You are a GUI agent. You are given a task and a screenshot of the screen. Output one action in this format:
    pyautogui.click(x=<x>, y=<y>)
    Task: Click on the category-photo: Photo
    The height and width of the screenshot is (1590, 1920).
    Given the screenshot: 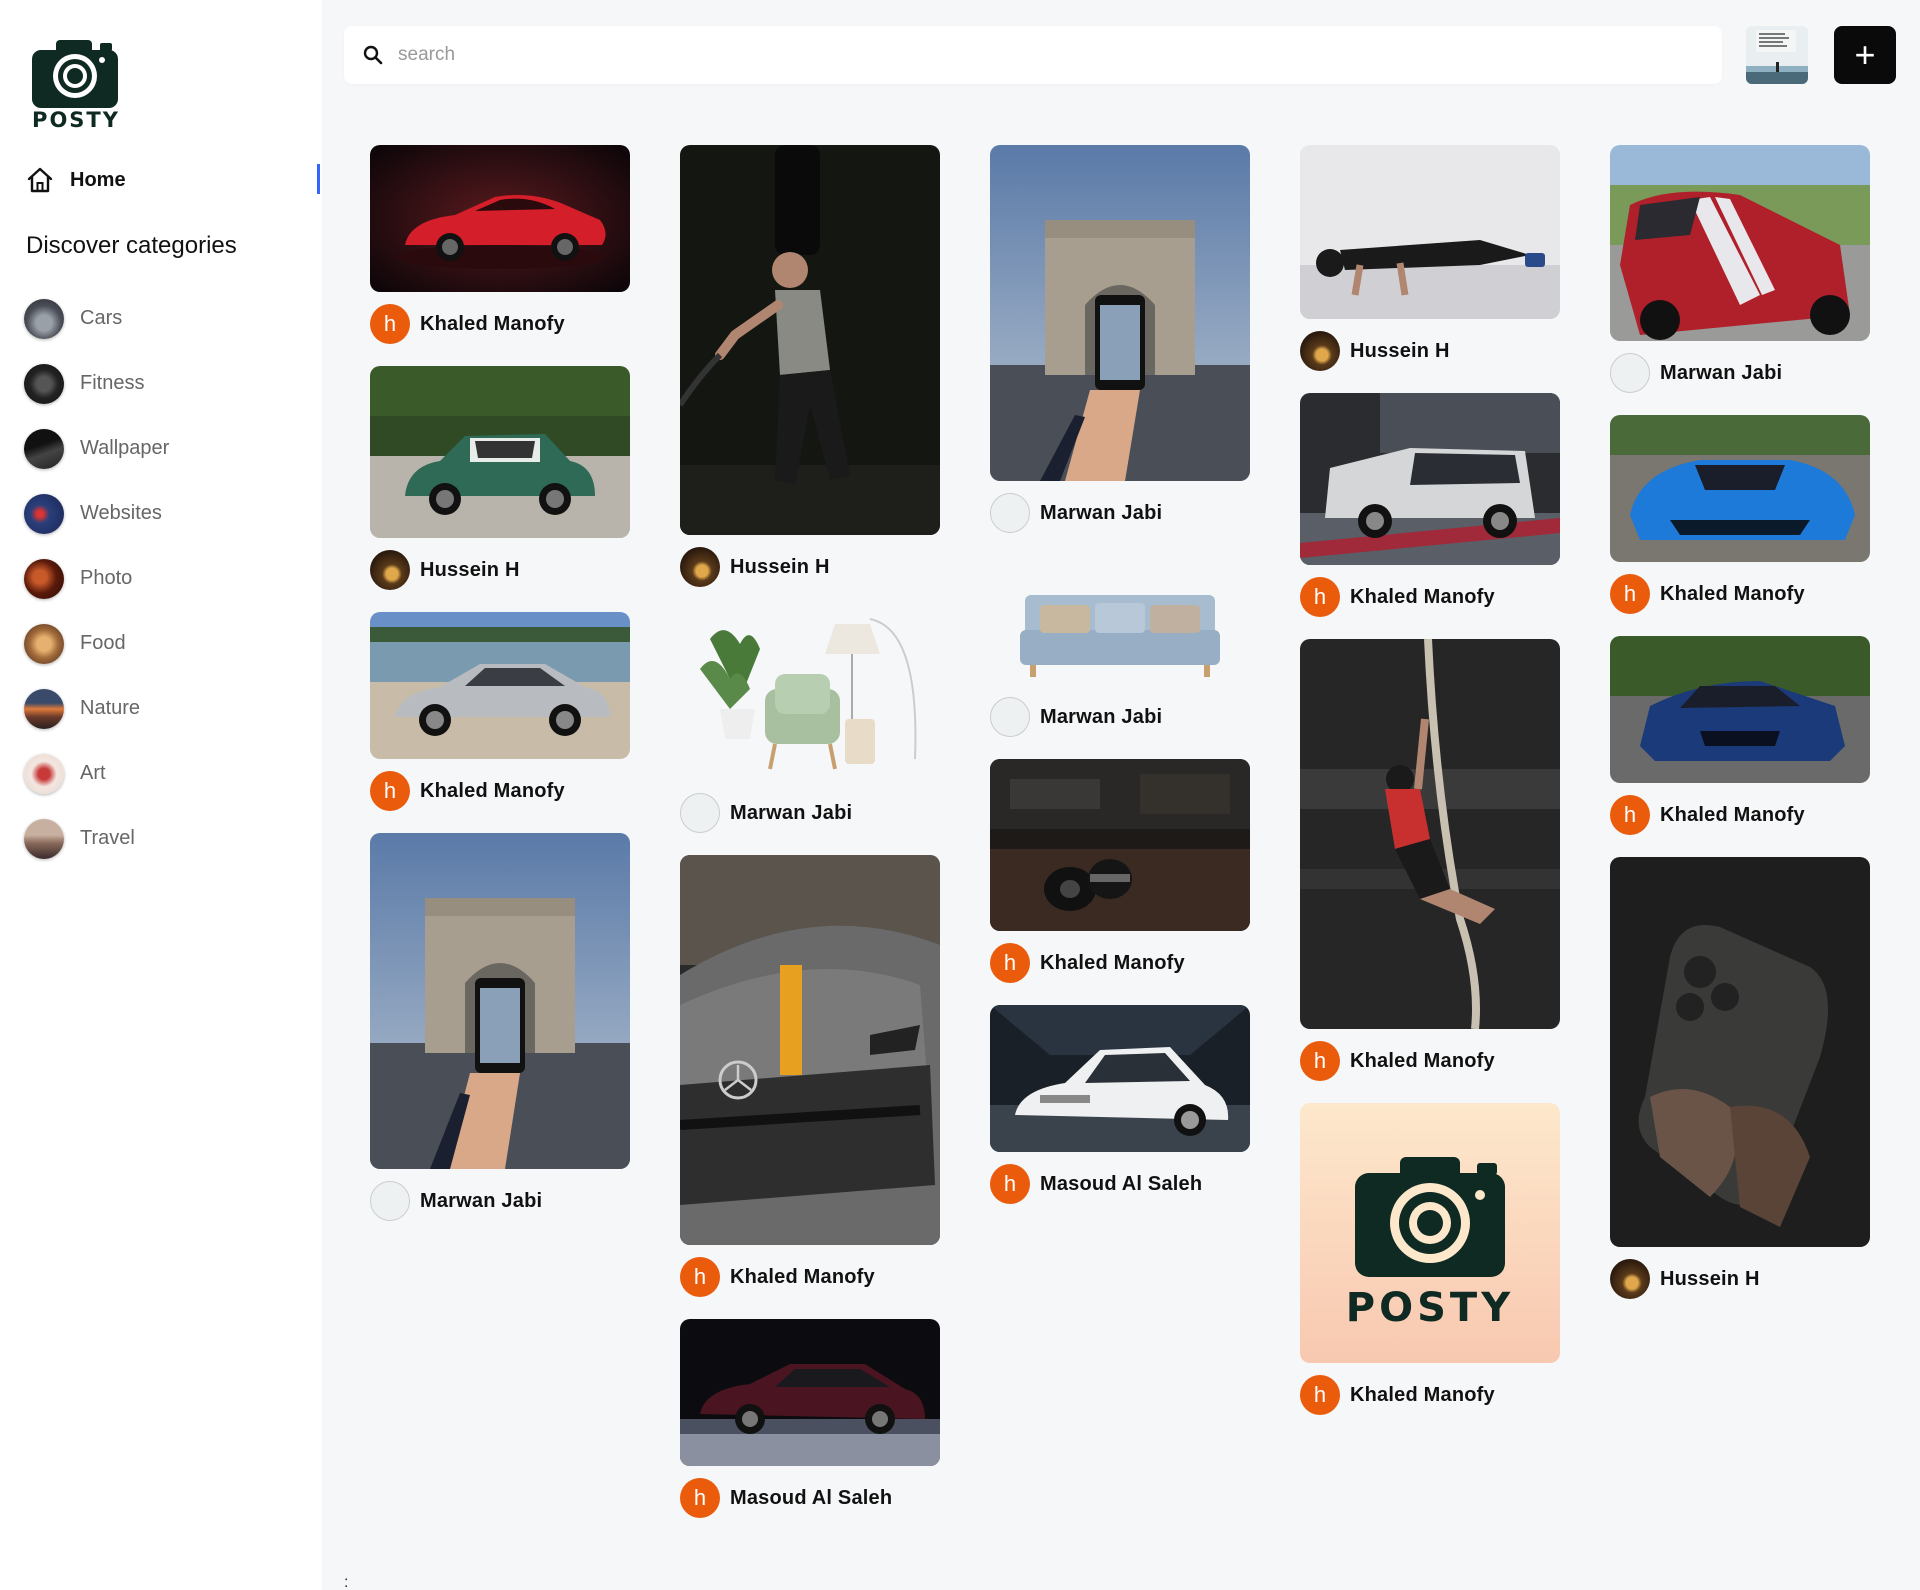 What is the action you would take?
    pyautogui.click(x=169, y=578)
    